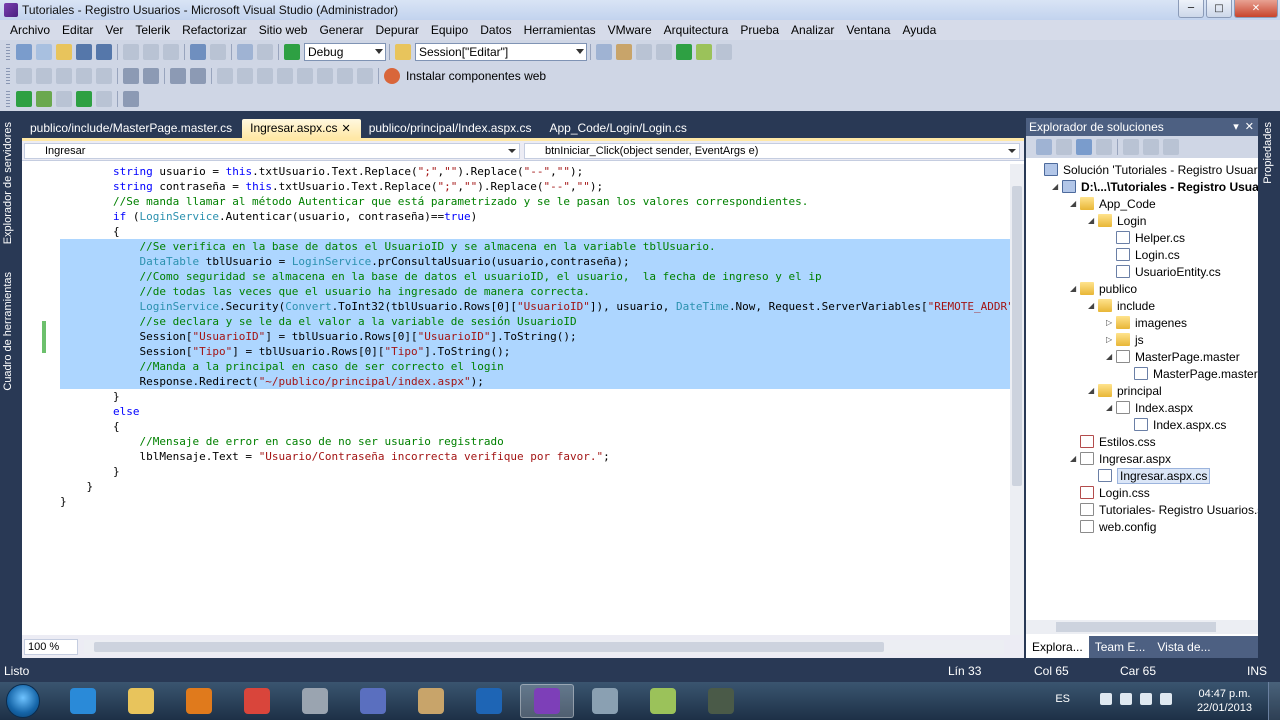 Image resolution: width=1280 pixels, height=720 pixels. I want to click on view-designer-icon, so click(1131, 147).